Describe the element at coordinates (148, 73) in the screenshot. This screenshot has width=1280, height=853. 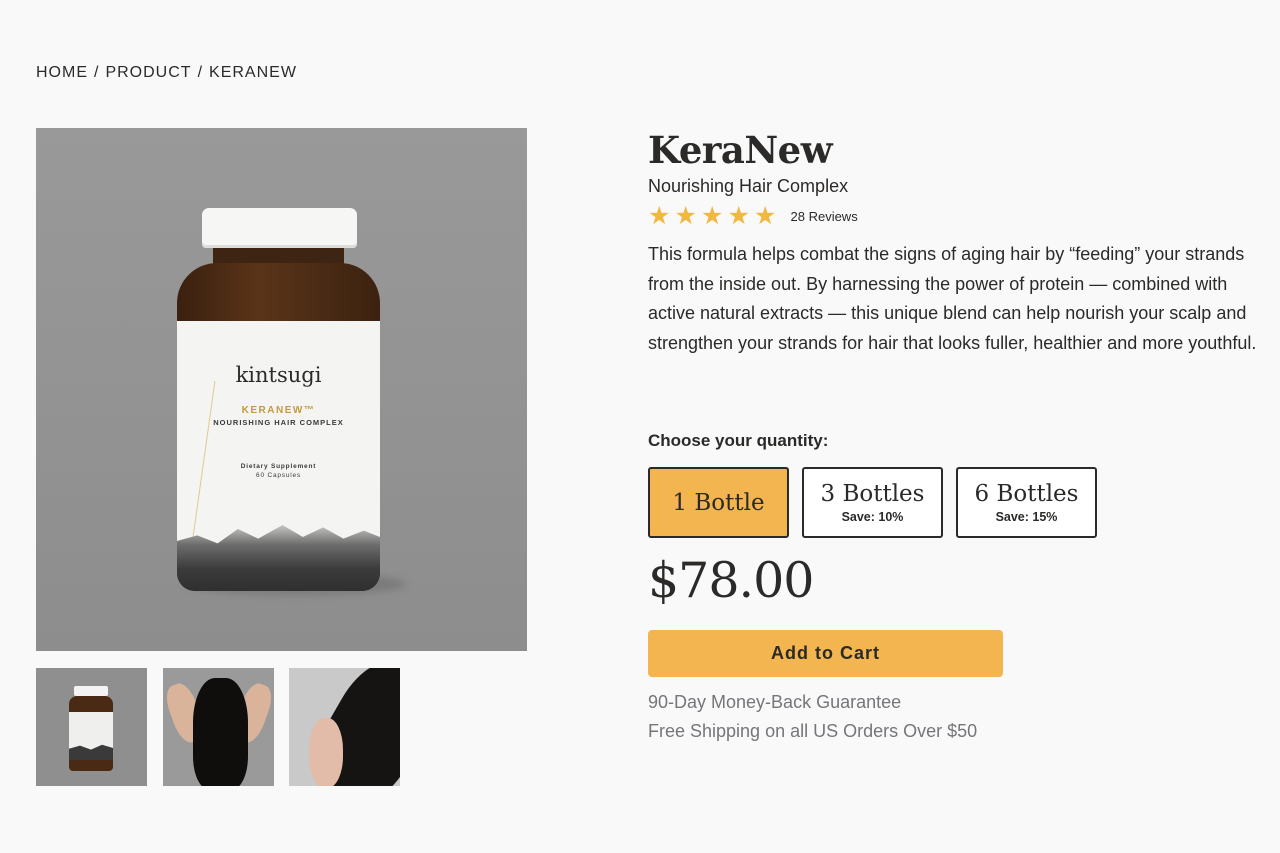
I see `breadcrumb-product: PRODUCT` at that location.